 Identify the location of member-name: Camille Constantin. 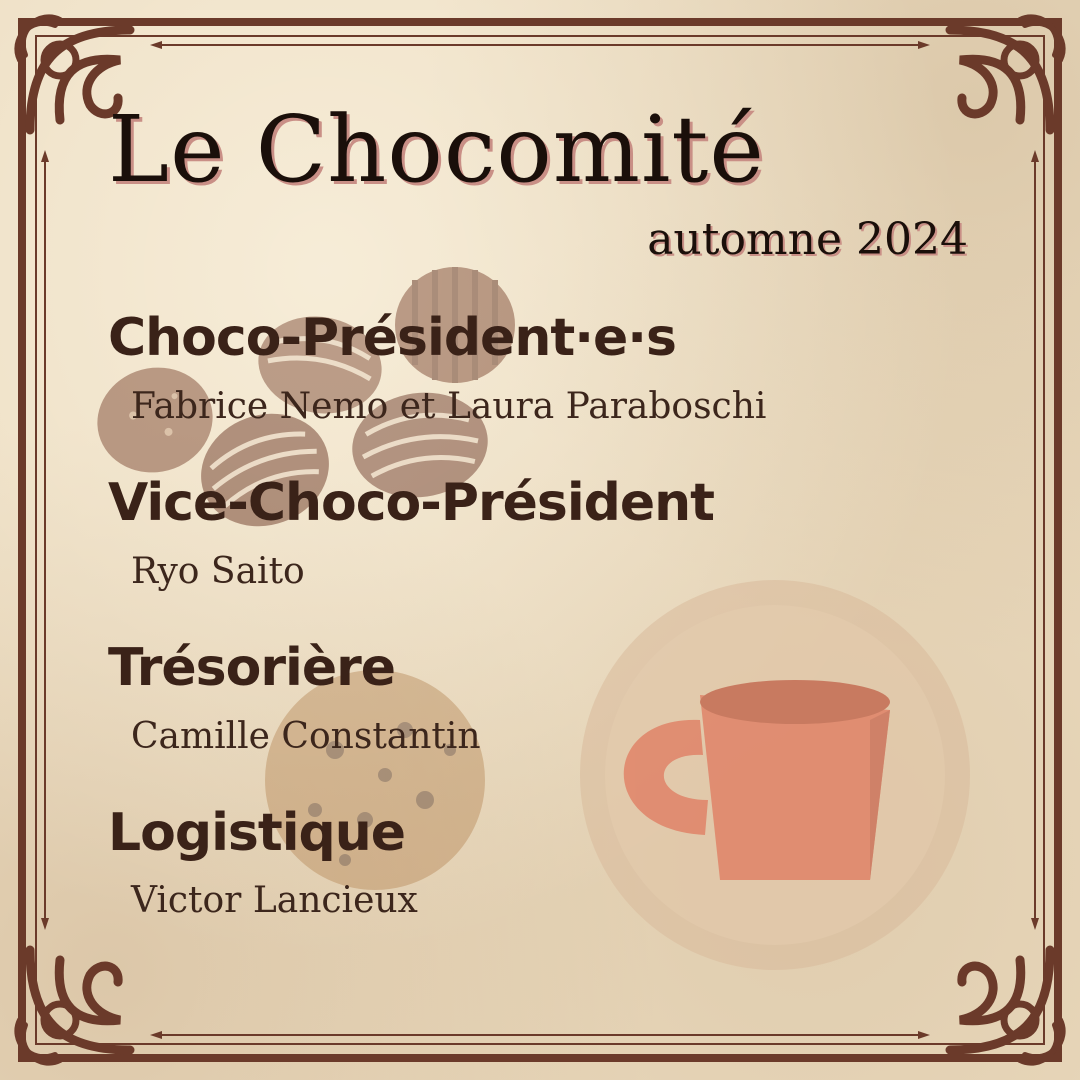
(306, 736).